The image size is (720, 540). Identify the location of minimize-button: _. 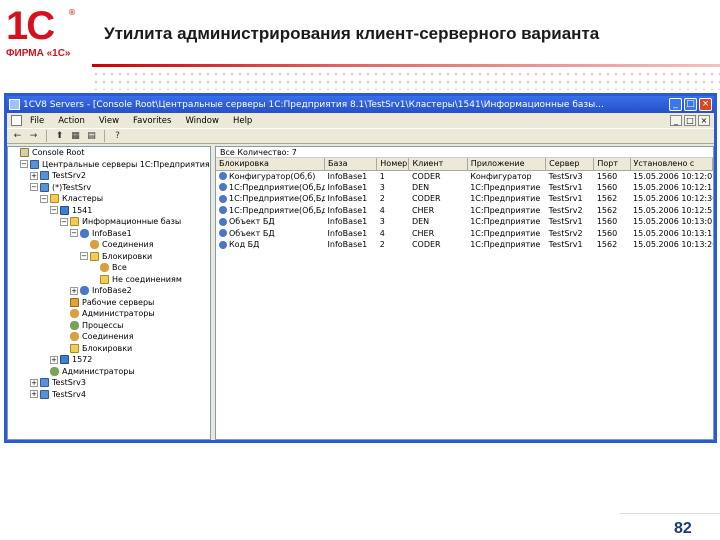
(675, 104).